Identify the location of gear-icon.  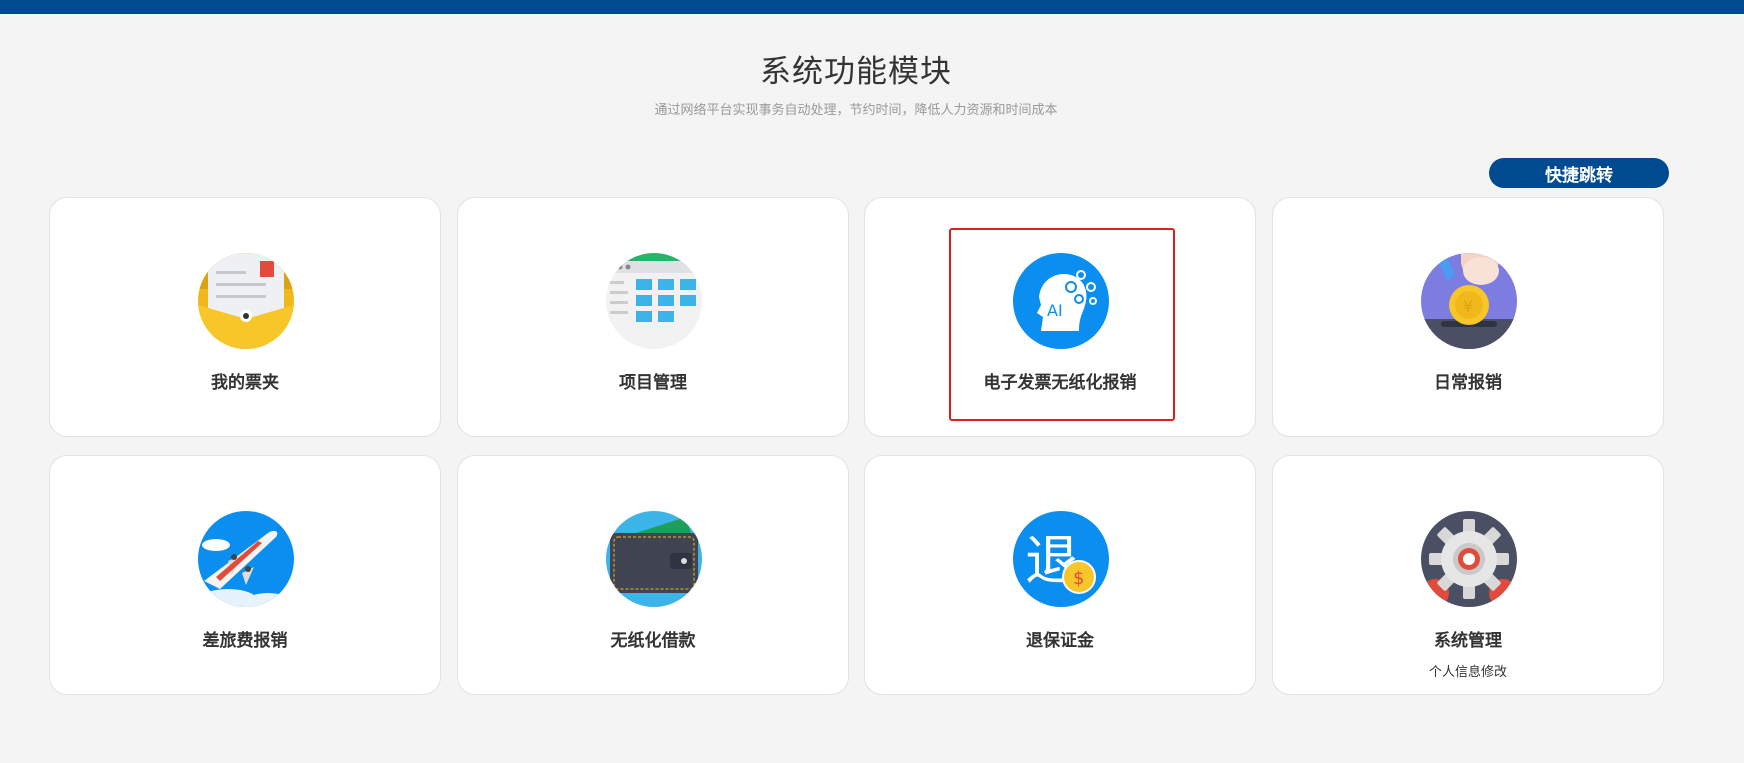
(1469, 559).